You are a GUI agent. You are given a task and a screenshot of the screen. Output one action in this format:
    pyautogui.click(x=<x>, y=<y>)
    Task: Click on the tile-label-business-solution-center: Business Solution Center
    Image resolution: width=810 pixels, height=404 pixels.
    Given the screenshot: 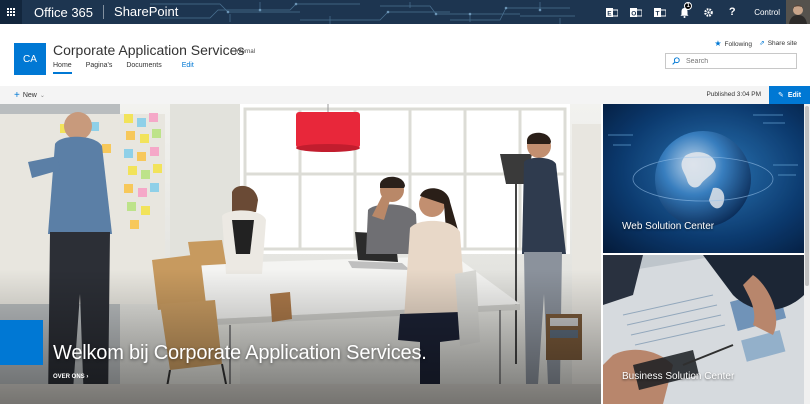 What is the action you would take?
    pyautogui.click(x=678, y=376)
    